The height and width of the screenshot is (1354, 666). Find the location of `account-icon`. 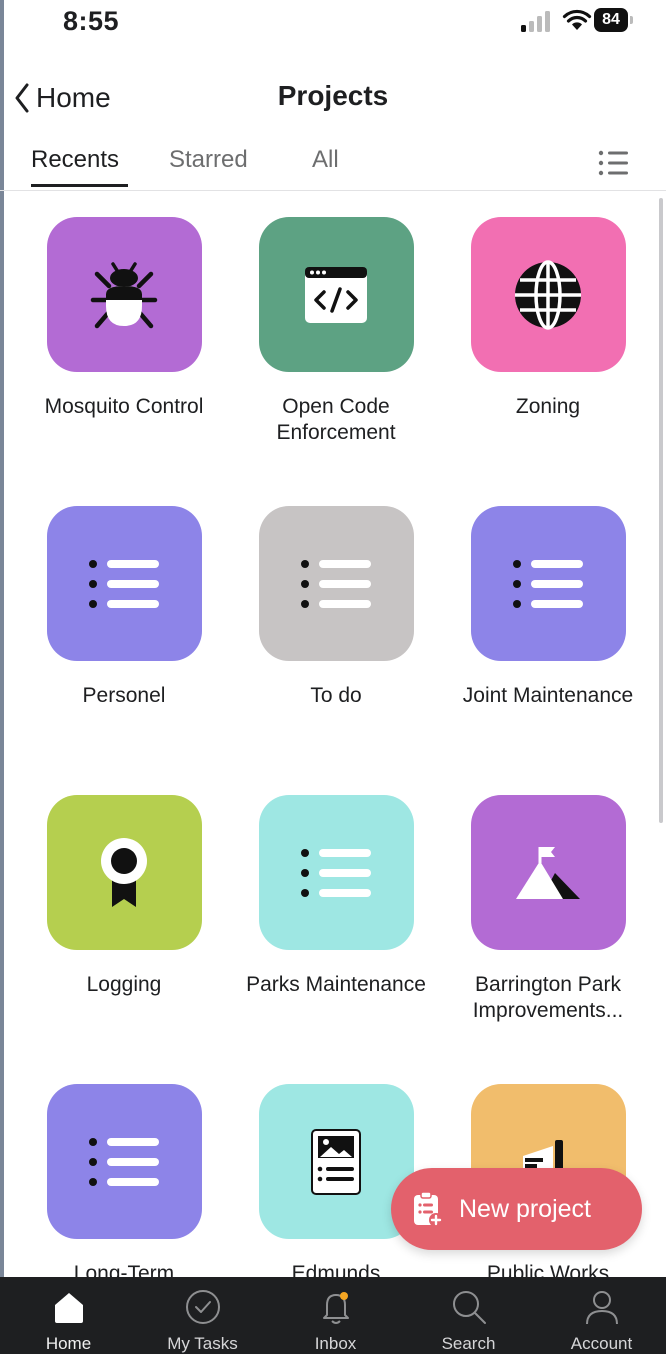

account-icon is located at coordinates (601, 1308).